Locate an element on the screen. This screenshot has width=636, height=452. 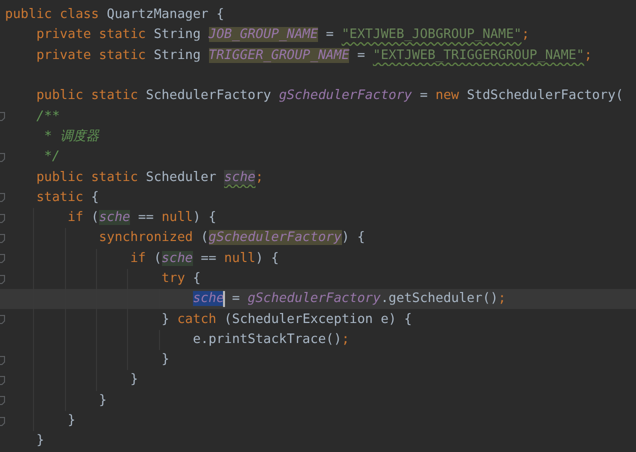
code-line: } catch (SchedulerException e) { is located at coordinates (286, 319).